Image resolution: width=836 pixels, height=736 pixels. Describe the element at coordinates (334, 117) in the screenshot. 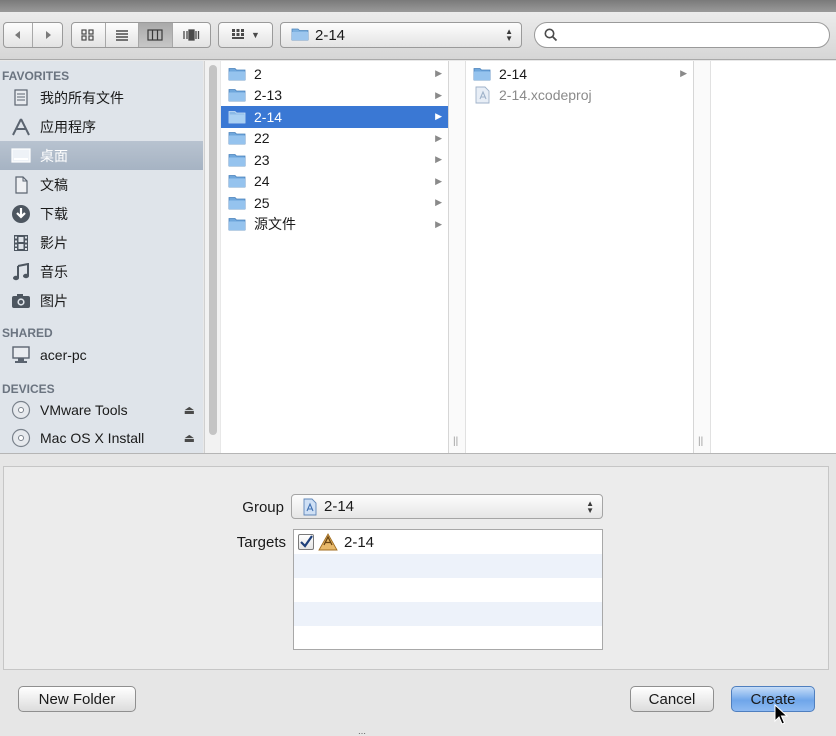

I see `list-item-selected: 2-14 ▶` at that location.